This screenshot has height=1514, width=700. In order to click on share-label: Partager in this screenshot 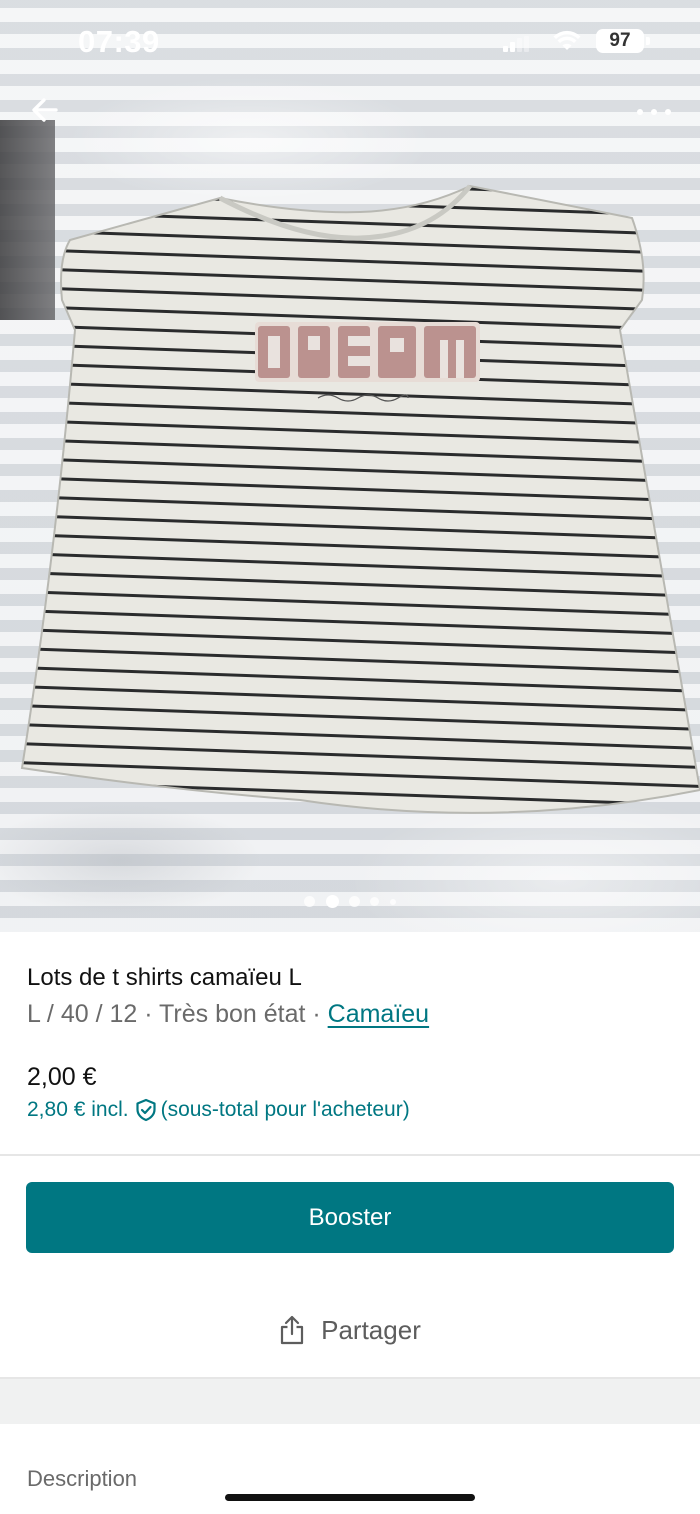, I will do `click(371, 1329)`.